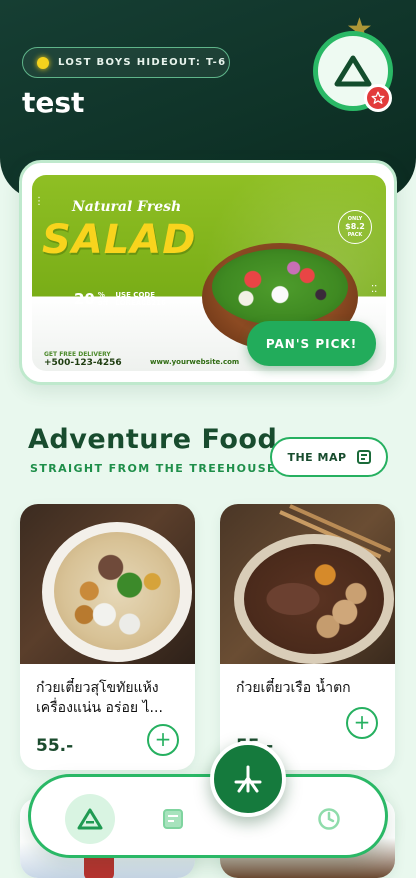 The width and height of the screenshot is (416, 878). I want to click on promo-percent: 20, so click(84, 299).